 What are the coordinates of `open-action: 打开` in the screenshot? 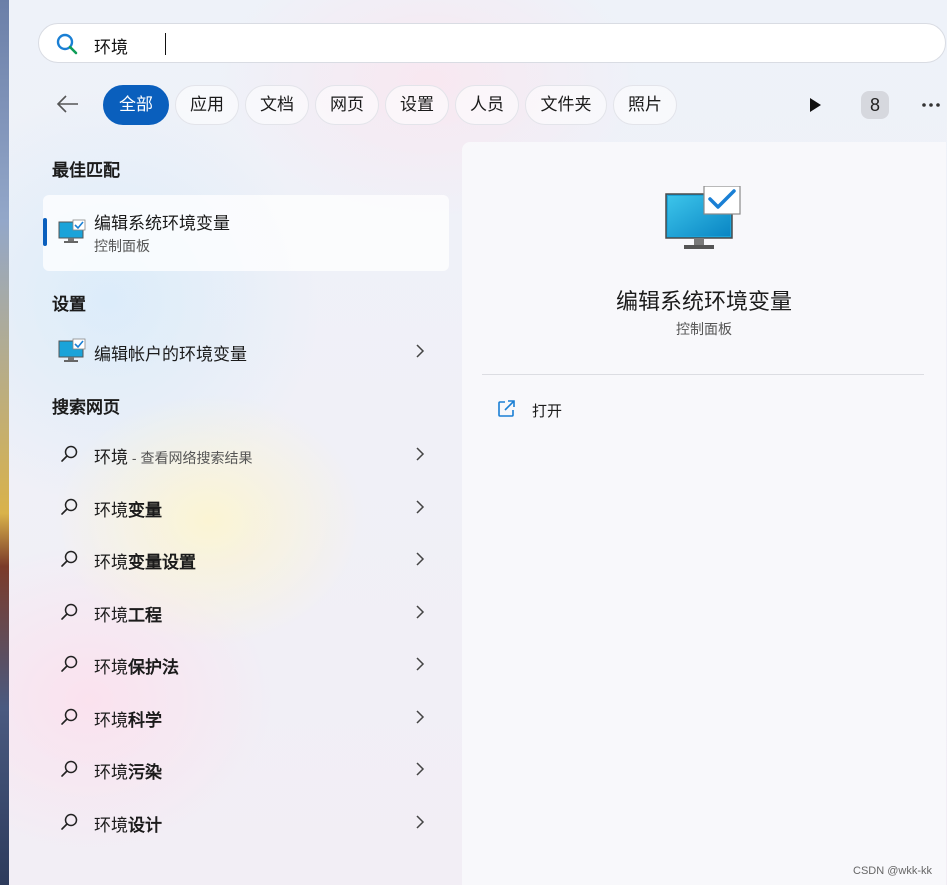 It's located at (592, 410).